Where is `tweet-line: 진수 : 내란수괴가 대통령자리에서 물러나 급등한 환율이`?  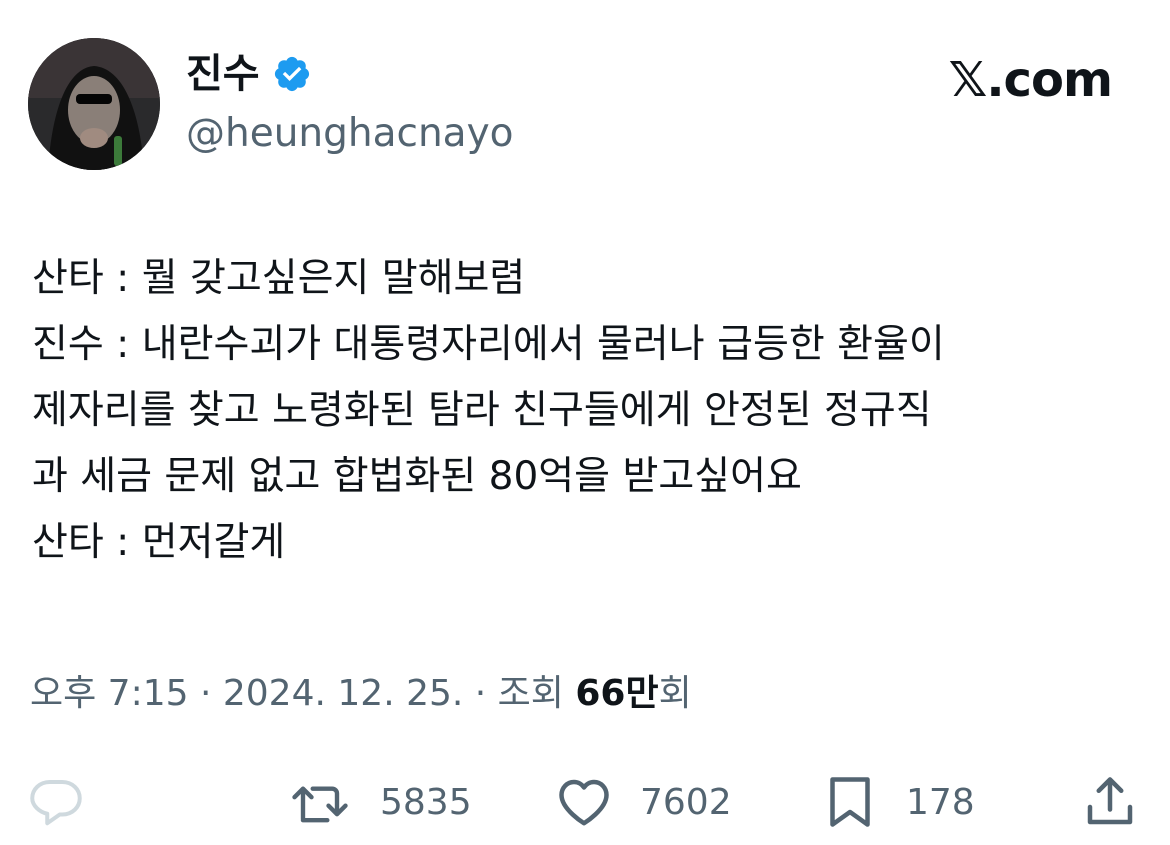 tweet-line: 진수 : 내란수괴가 대통령자리에서 물러나 급등한 환율이 is located at coordinates (488, 344).